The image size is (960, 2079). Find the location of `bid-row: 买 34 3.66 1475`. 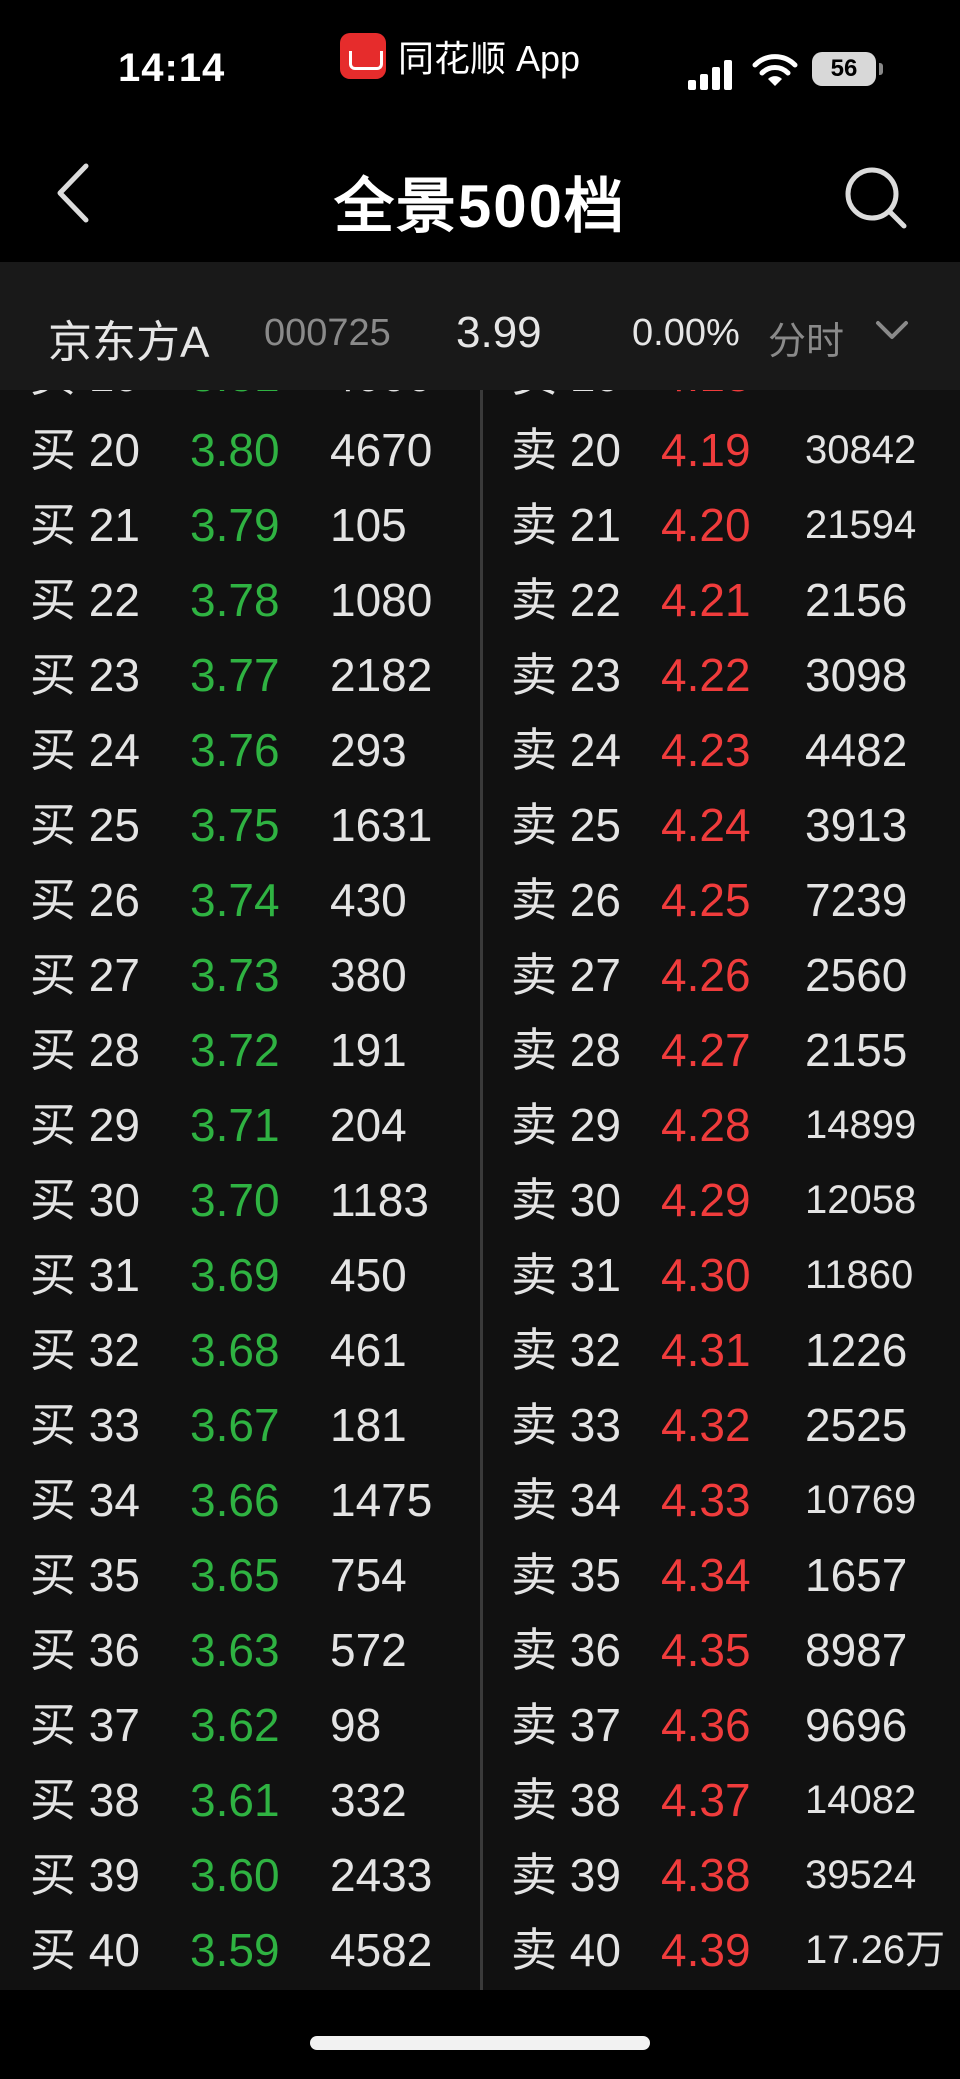

bid-row: 买 34 3.66 1475 is located at coordinates (240, 1500).